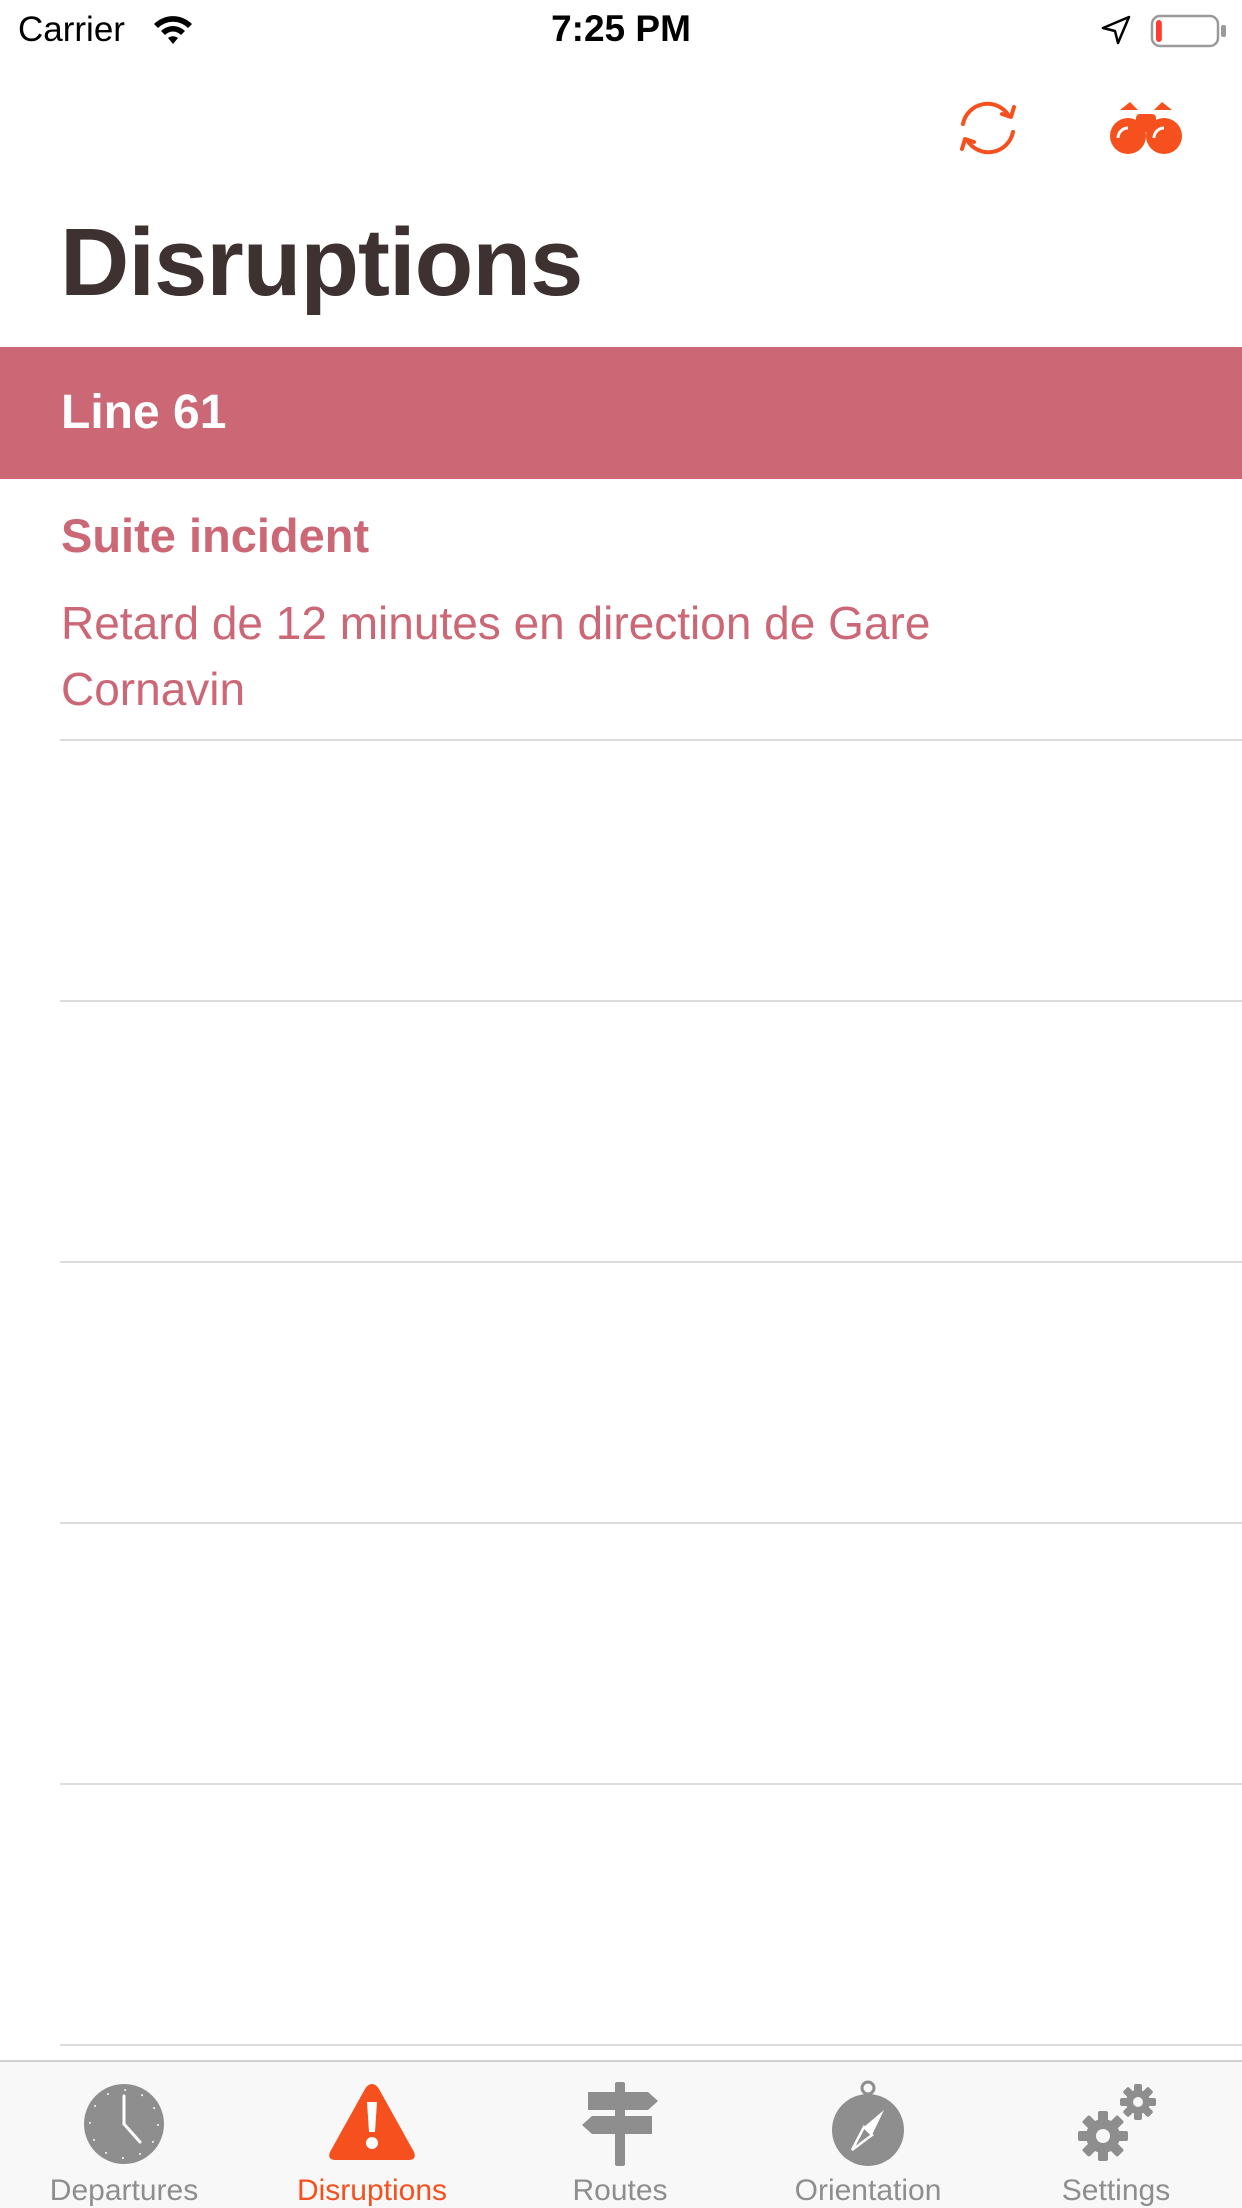 This screenshot has height=2208, width=1242. What do you see at coordinates (868, 2123) in the screenshot?
I see `compass-icon` at bounding box center [868, 2123].